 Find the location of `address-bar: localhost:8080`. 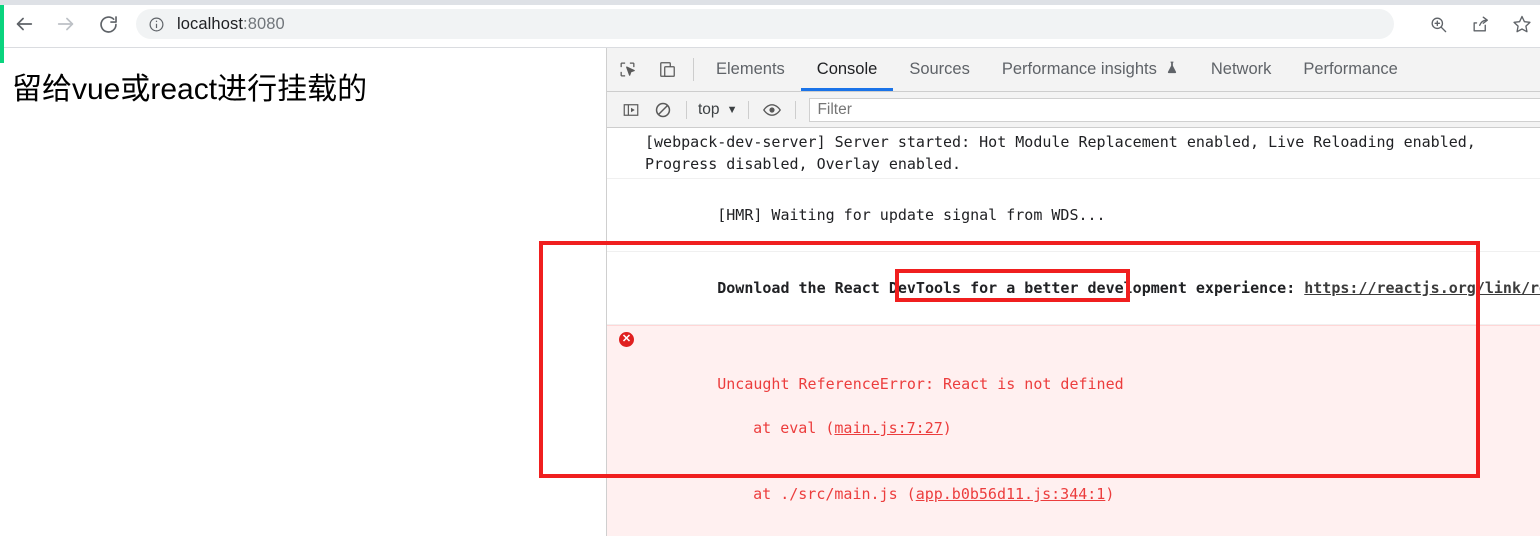

address-bar: localhost:8080 is located at coordinates (765, 24).